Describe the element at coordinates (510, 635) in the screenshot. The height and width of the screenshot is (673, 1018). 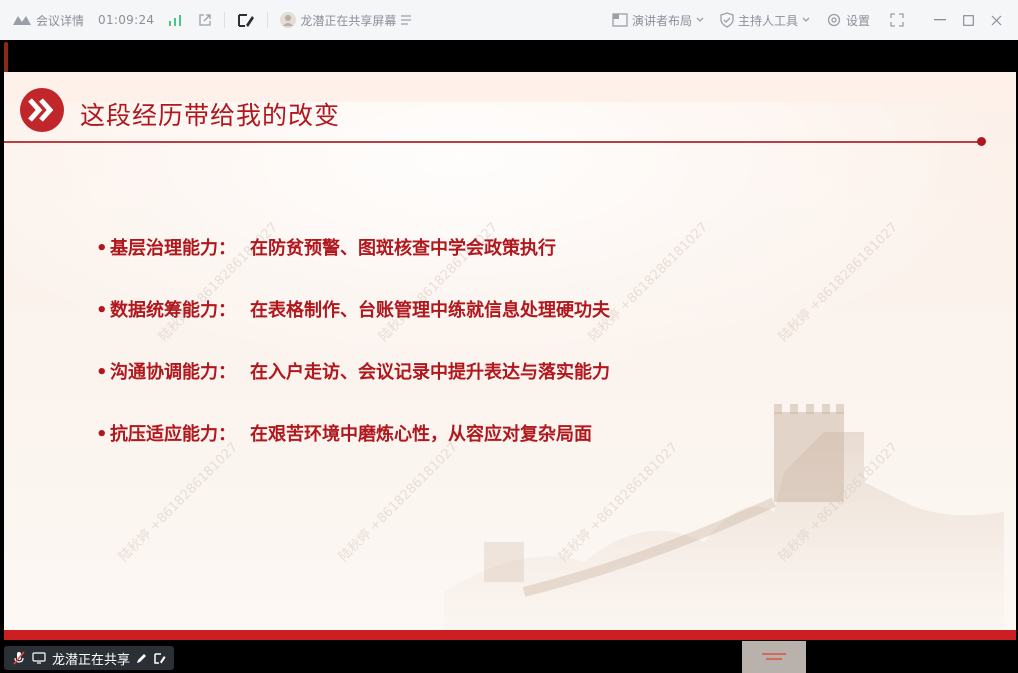
I see `slide-bottom-bar` at that location.